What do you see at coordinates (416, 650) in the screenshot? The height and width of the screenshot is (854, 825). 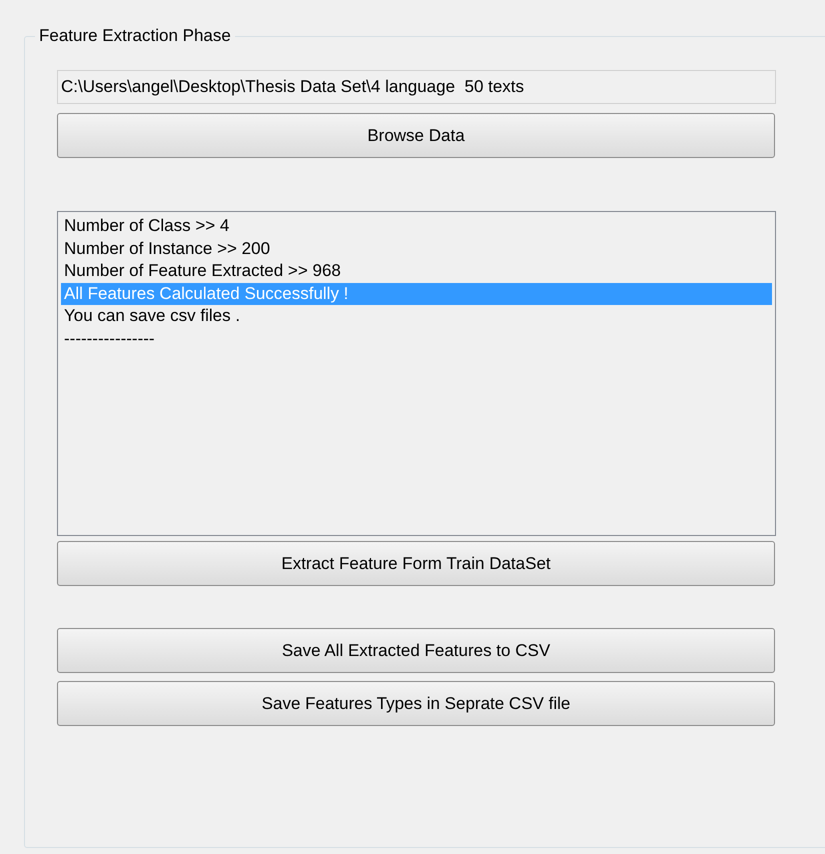 I see `save-csv-button: Save All Extracted Features to CSV` at bounding box center [416, 650].